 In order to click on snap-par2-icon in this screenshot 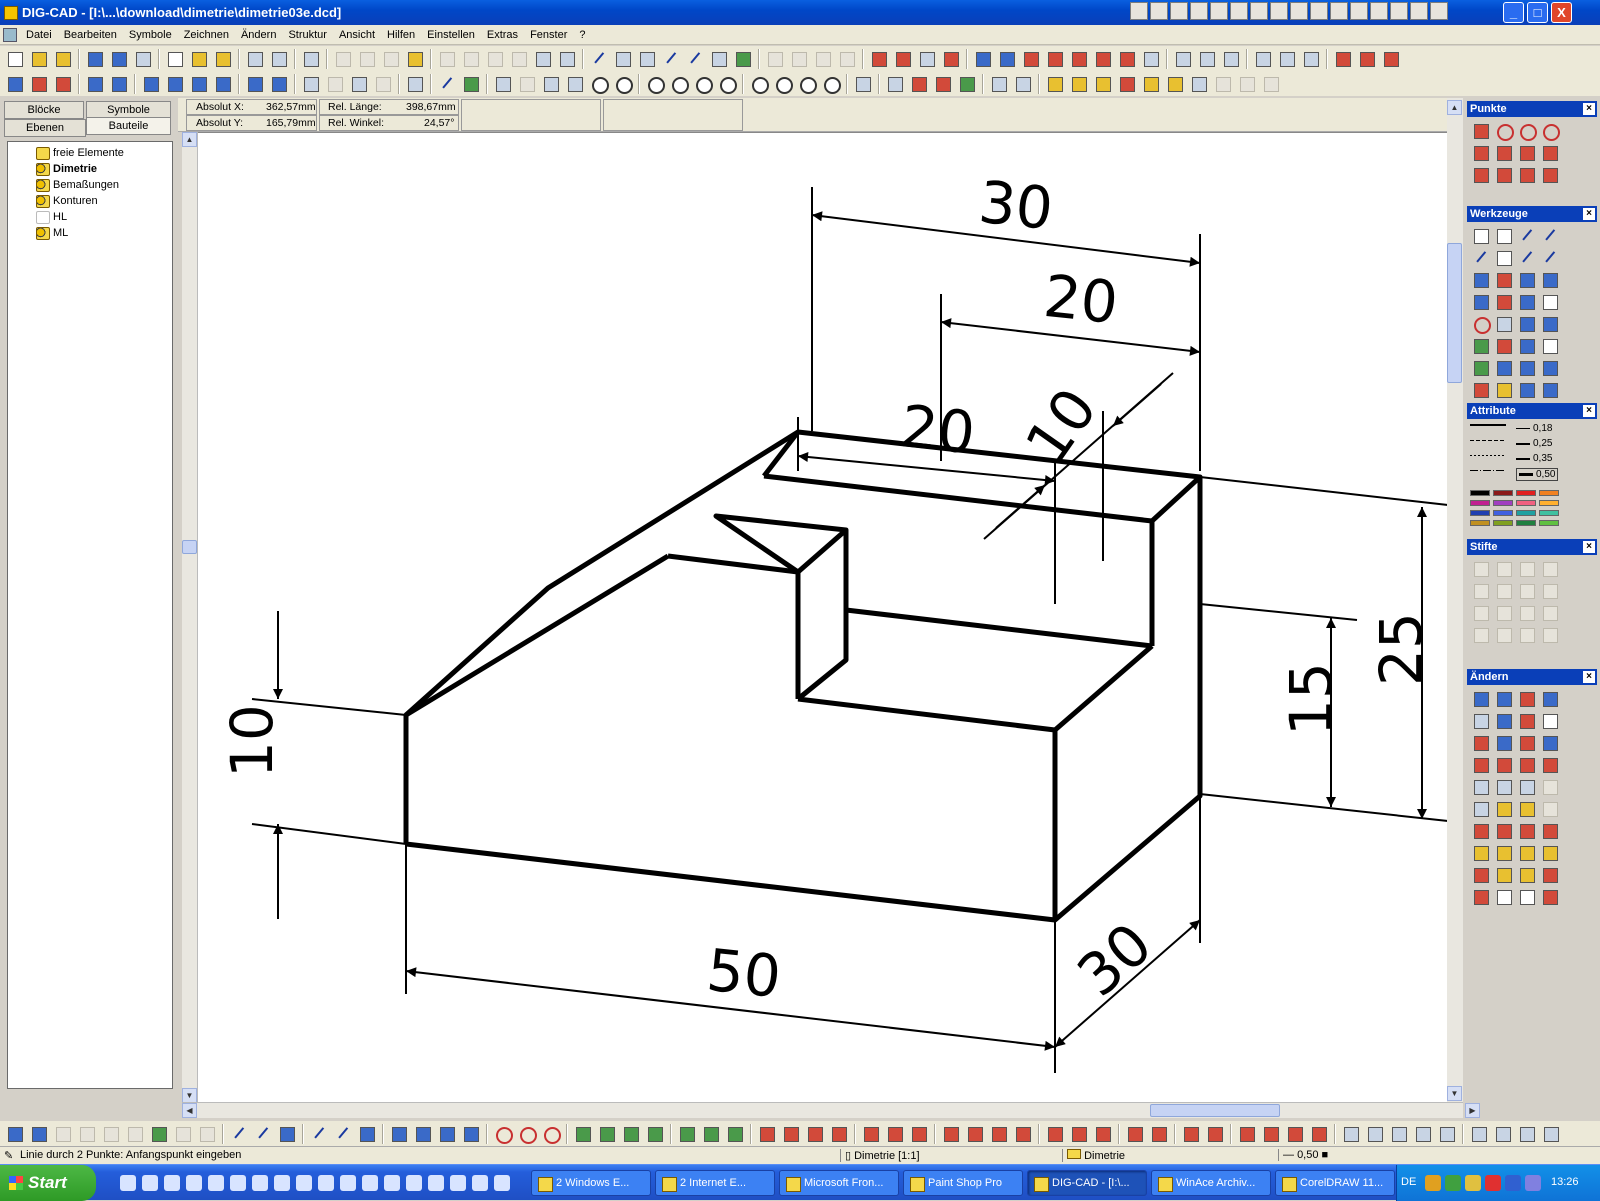, I will do `click(343, 1134)`.